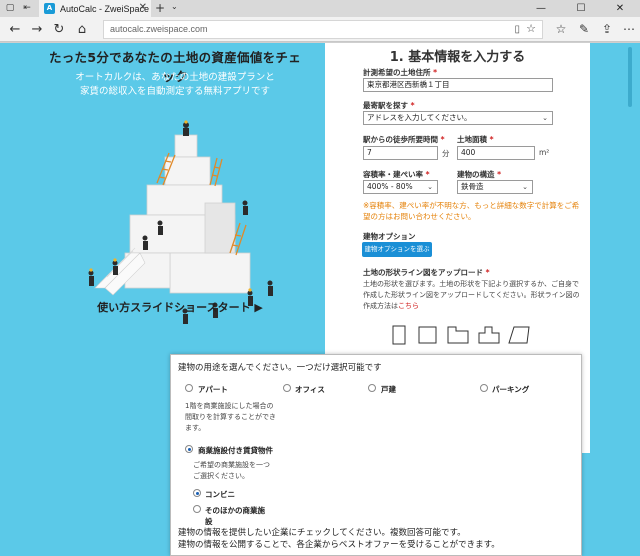 The height and width of the screenshot is (556, 640). I want to click on land-area-input: 400, so click(496, 153).